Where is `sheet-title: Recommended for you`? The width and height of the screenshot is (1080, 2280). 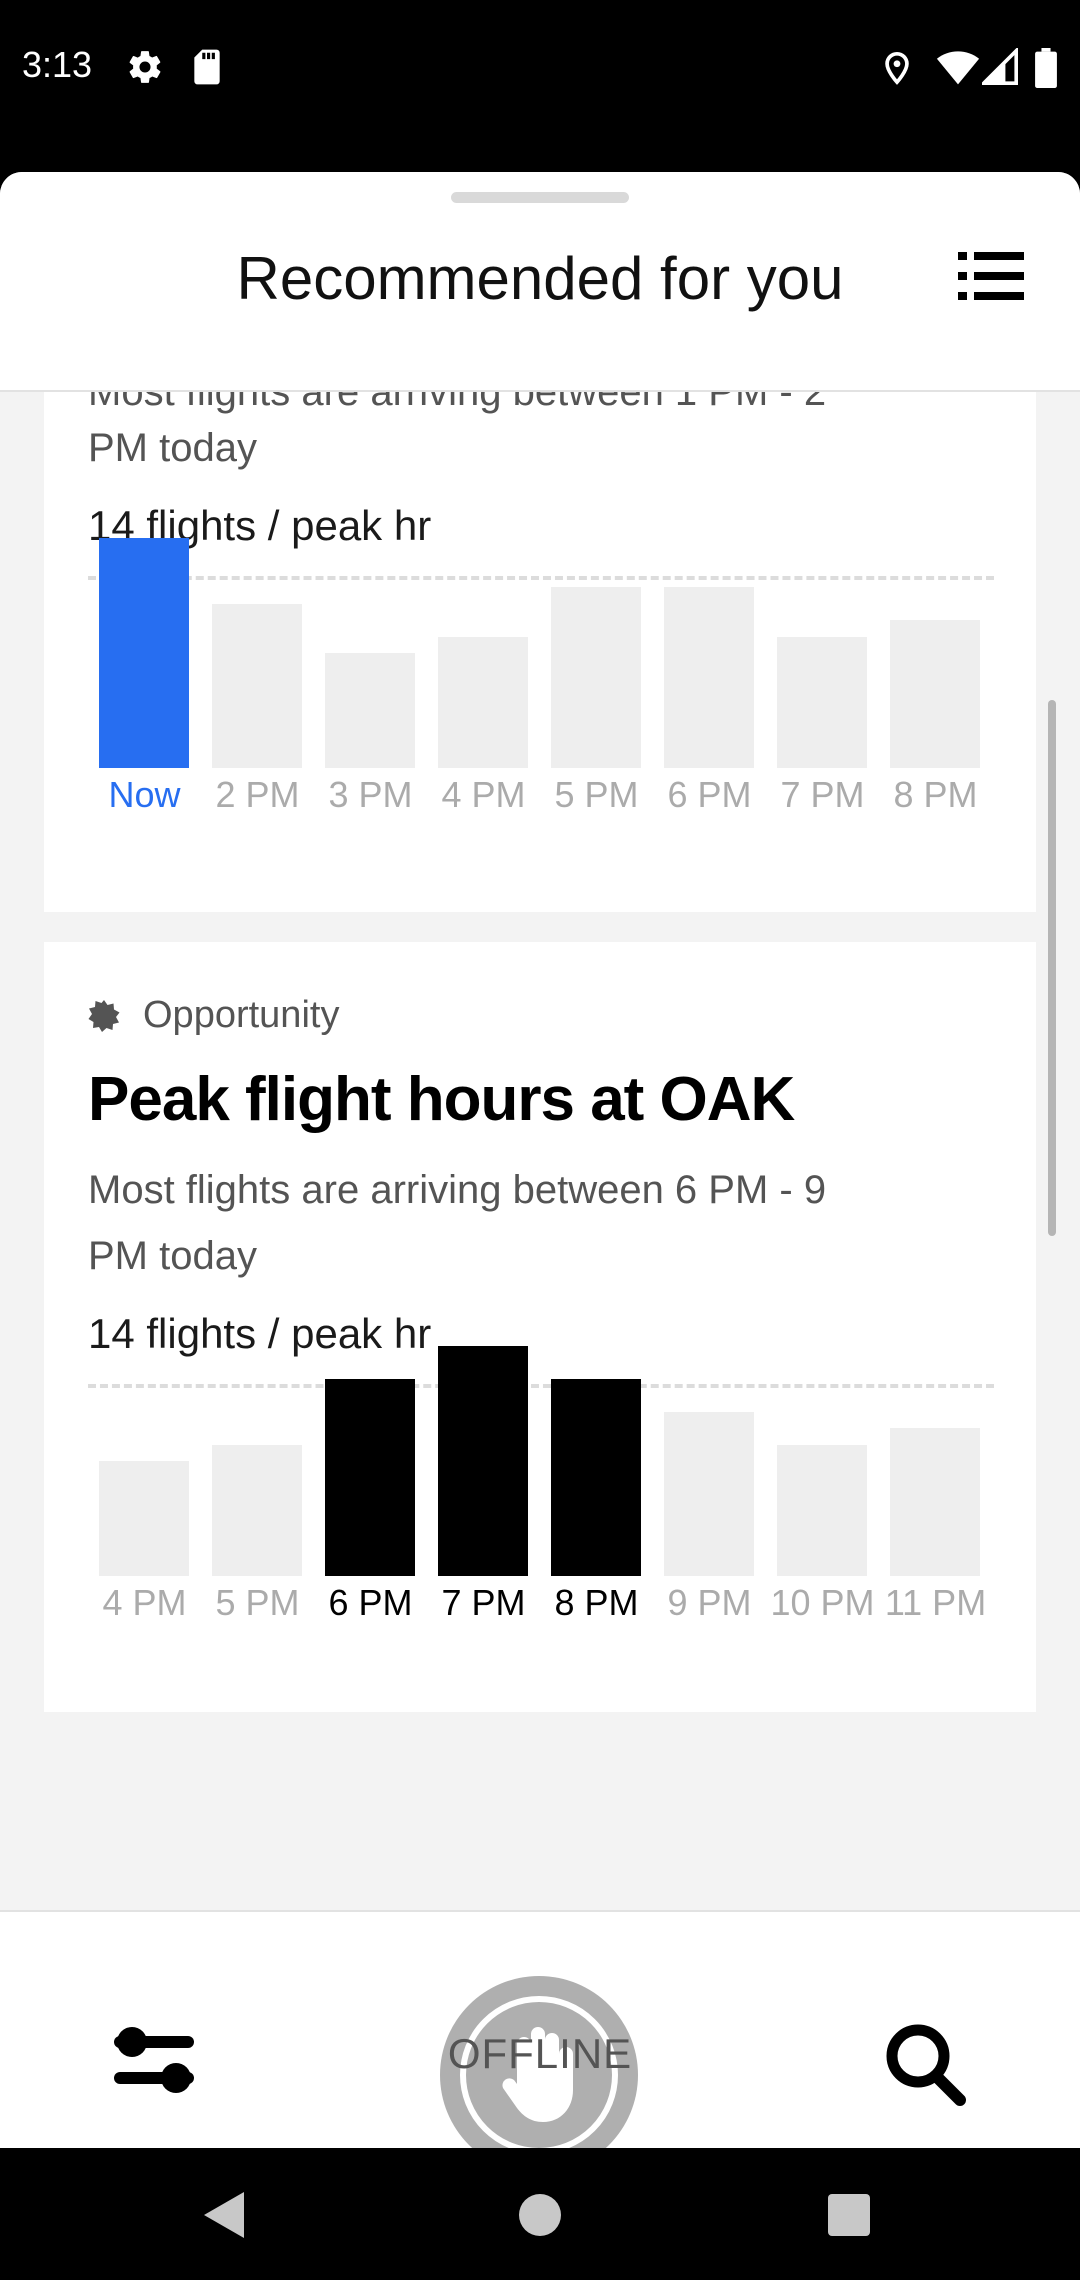
sheet-title: Recommended for you is located at coordinates (540, 278).